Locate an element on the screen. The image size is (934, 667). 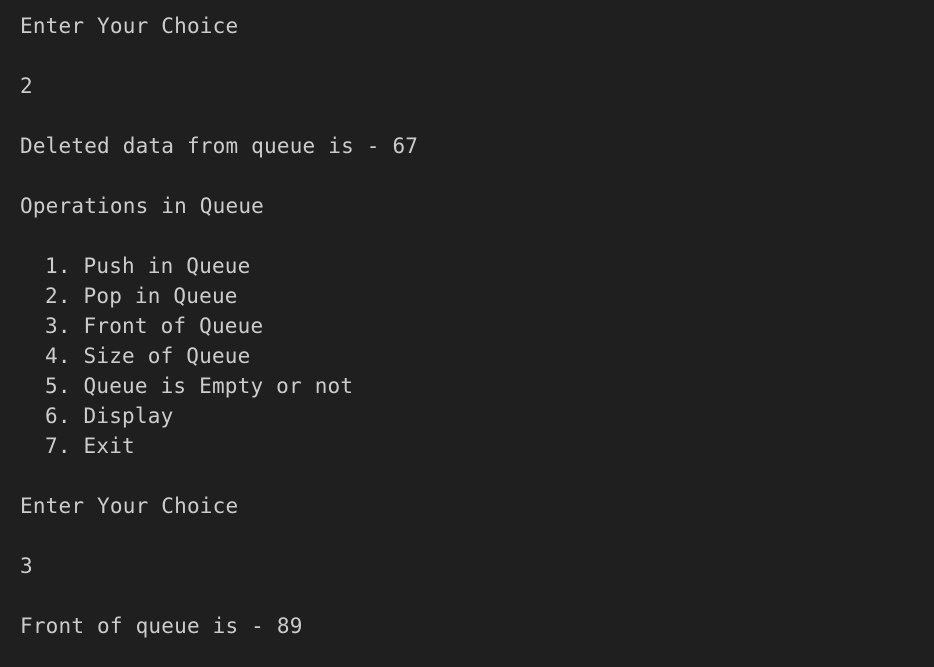
menu-item-empty: 5. Queue is Empty or not is located at coordinates (199, 386).